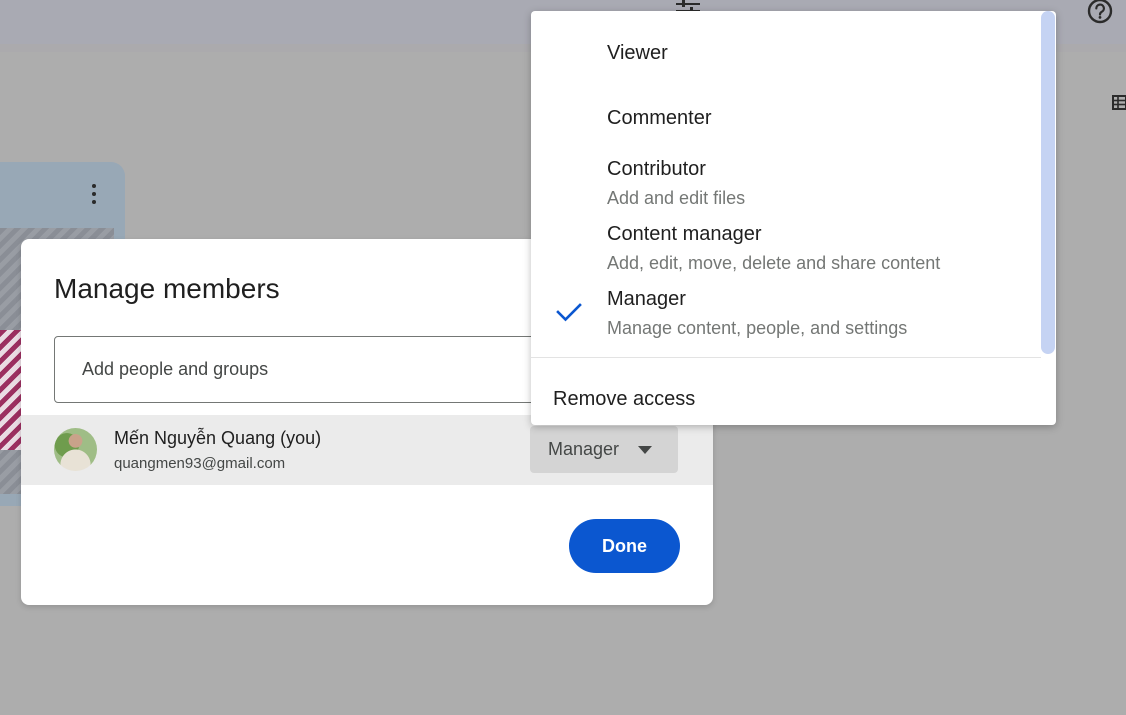 The image size is (1126, 715). Describe the element at coordinates (75, 449) in the screenshot. I see `avatar` at that location.